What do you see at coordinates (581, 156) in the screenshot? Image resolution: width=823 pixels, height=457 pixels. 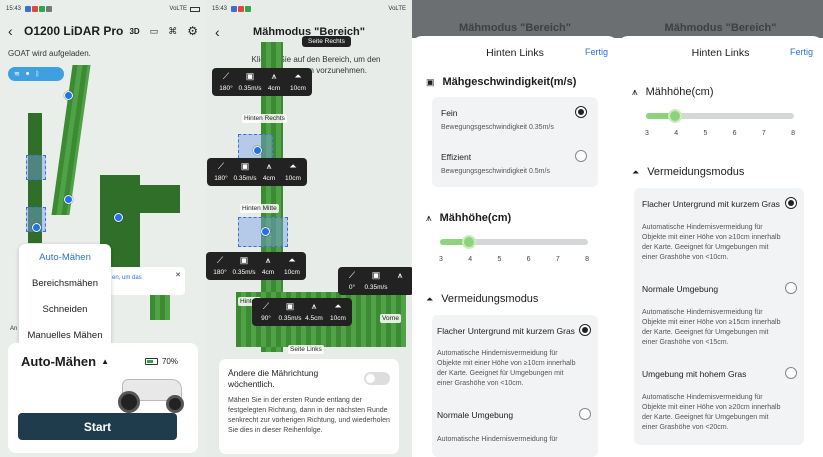 I see `speed-efficient-radio` at bounding box center [581, 156].